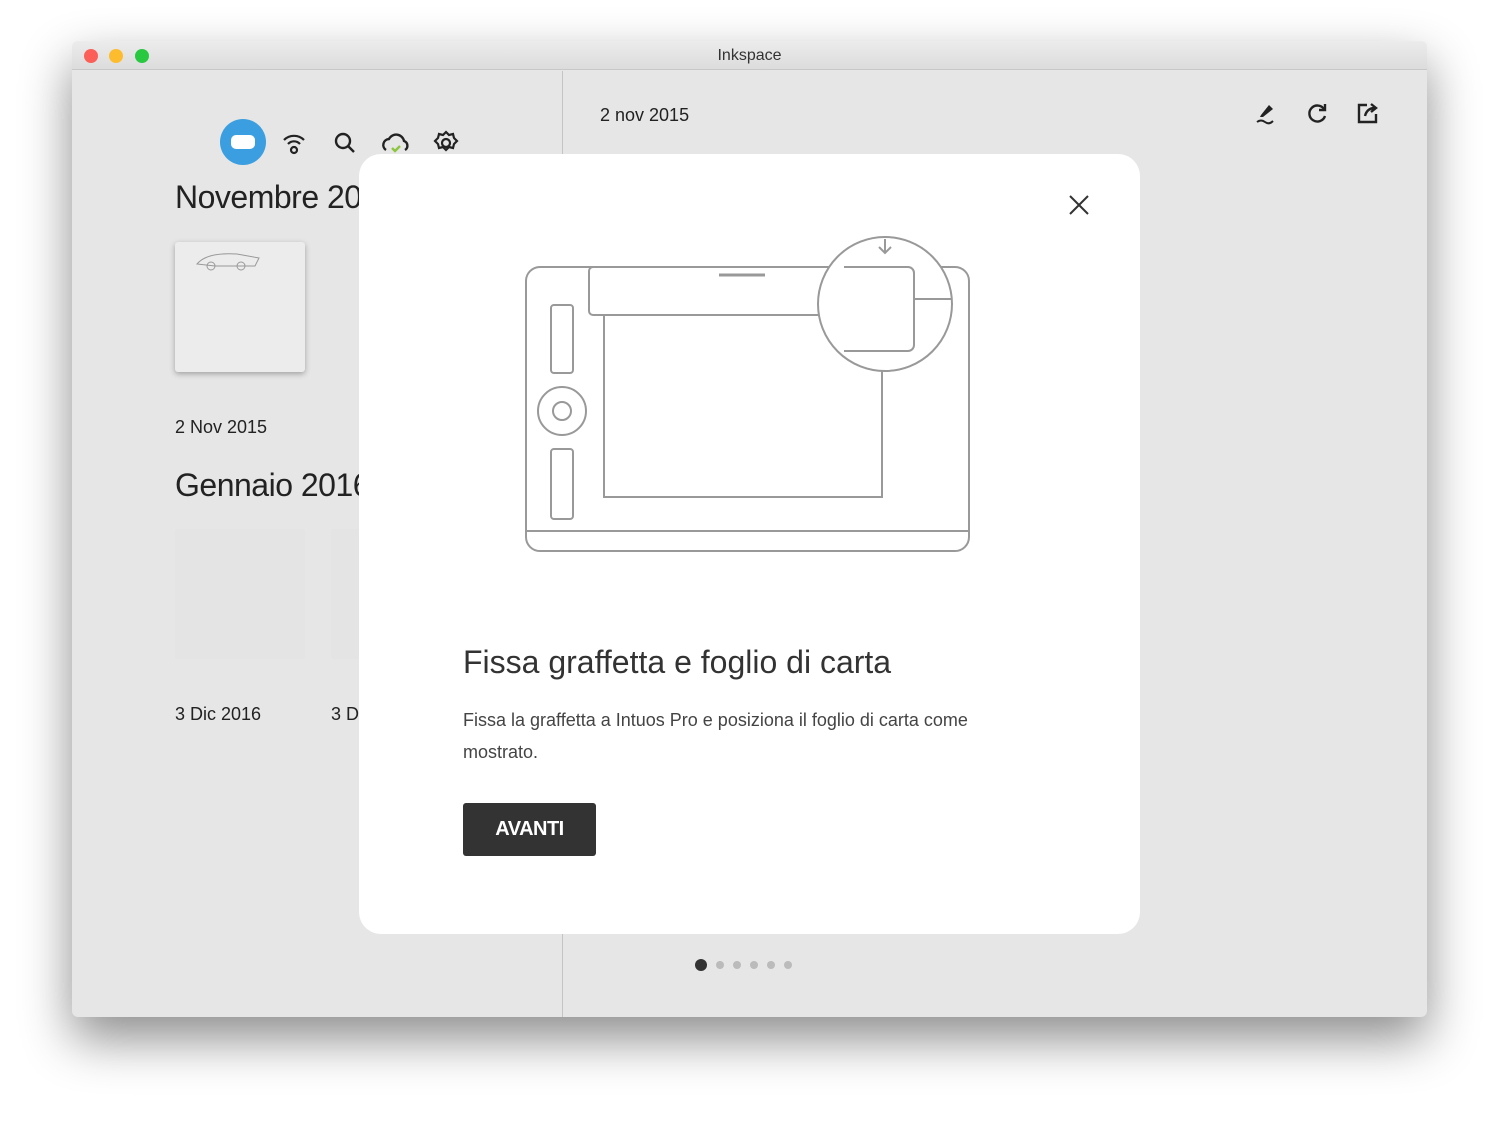 The height and width of the screenshot is (1121, 1500). Describe the element at coordinates (743, 965) in the screenshot. I see `pagination-dots` at that location.